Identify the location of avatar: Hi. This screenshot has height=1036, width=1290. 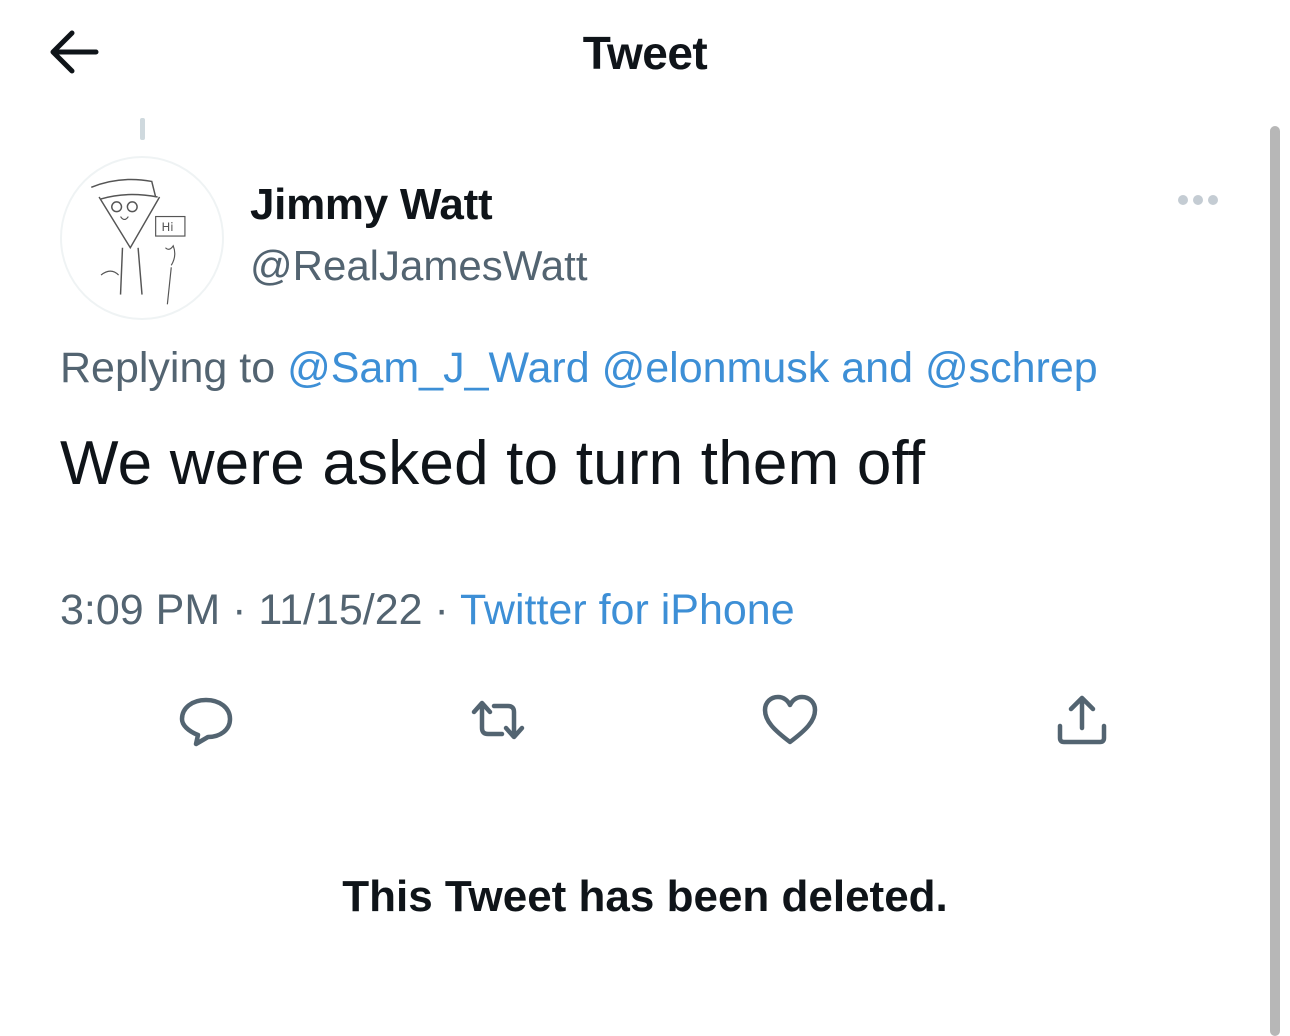
(142, 238).